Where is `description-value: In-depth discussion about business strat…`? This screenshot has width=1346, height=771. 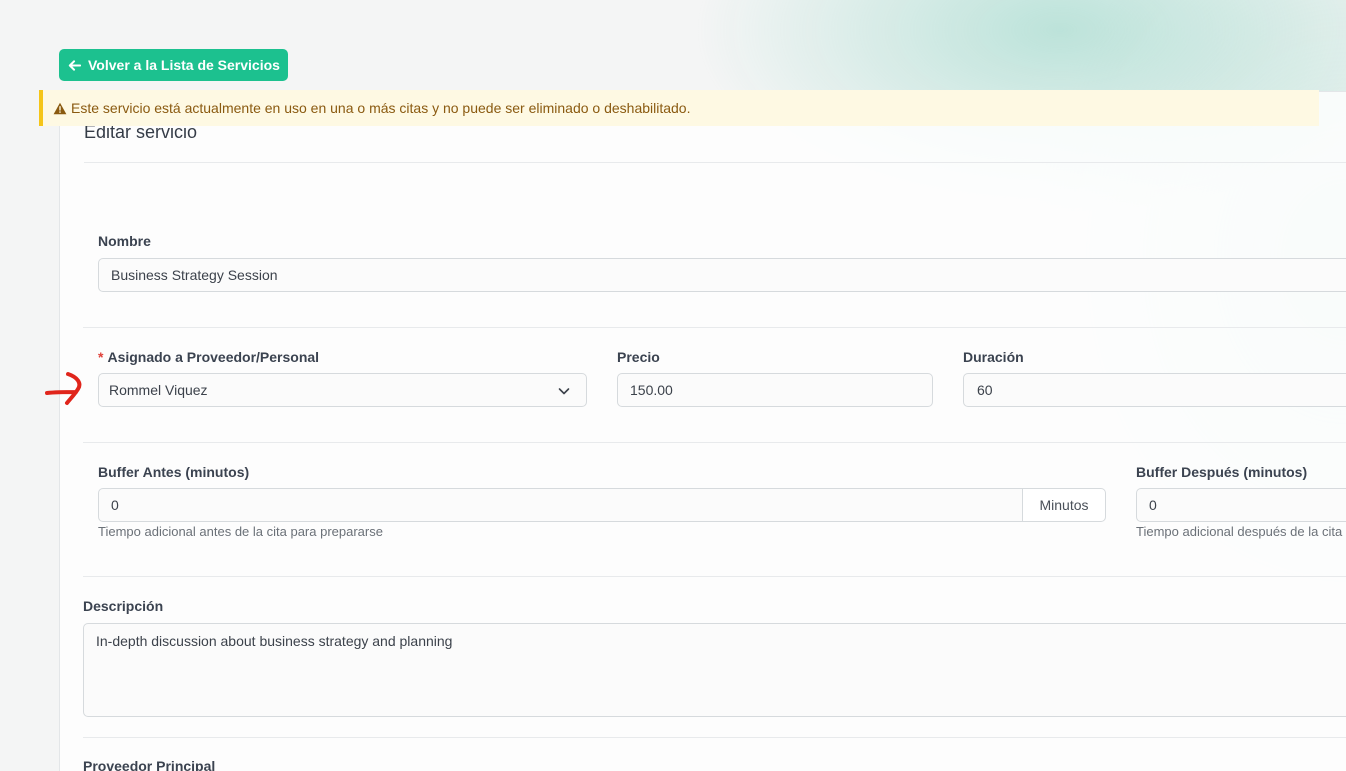 description-value: In-depth discussion about business strat… is located at coordinates (274, 641).